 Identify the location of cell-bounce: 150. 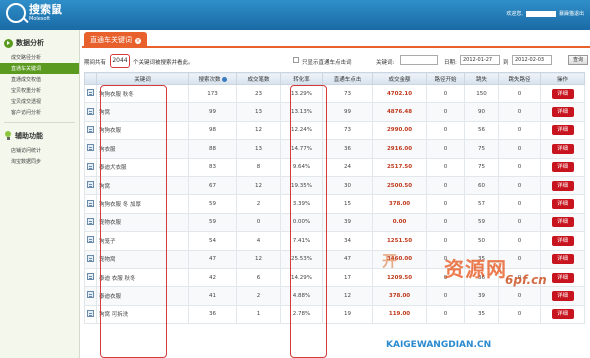
(481, 93).